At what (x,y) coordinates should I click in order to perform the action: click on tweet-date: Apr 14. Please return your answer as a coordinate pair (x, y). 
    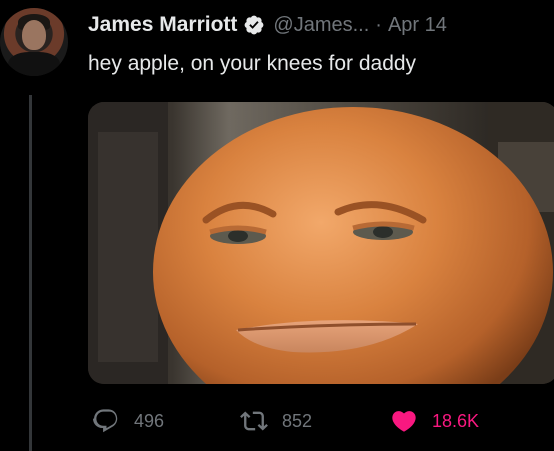
    Looking at the image, I should click on (417, 25).